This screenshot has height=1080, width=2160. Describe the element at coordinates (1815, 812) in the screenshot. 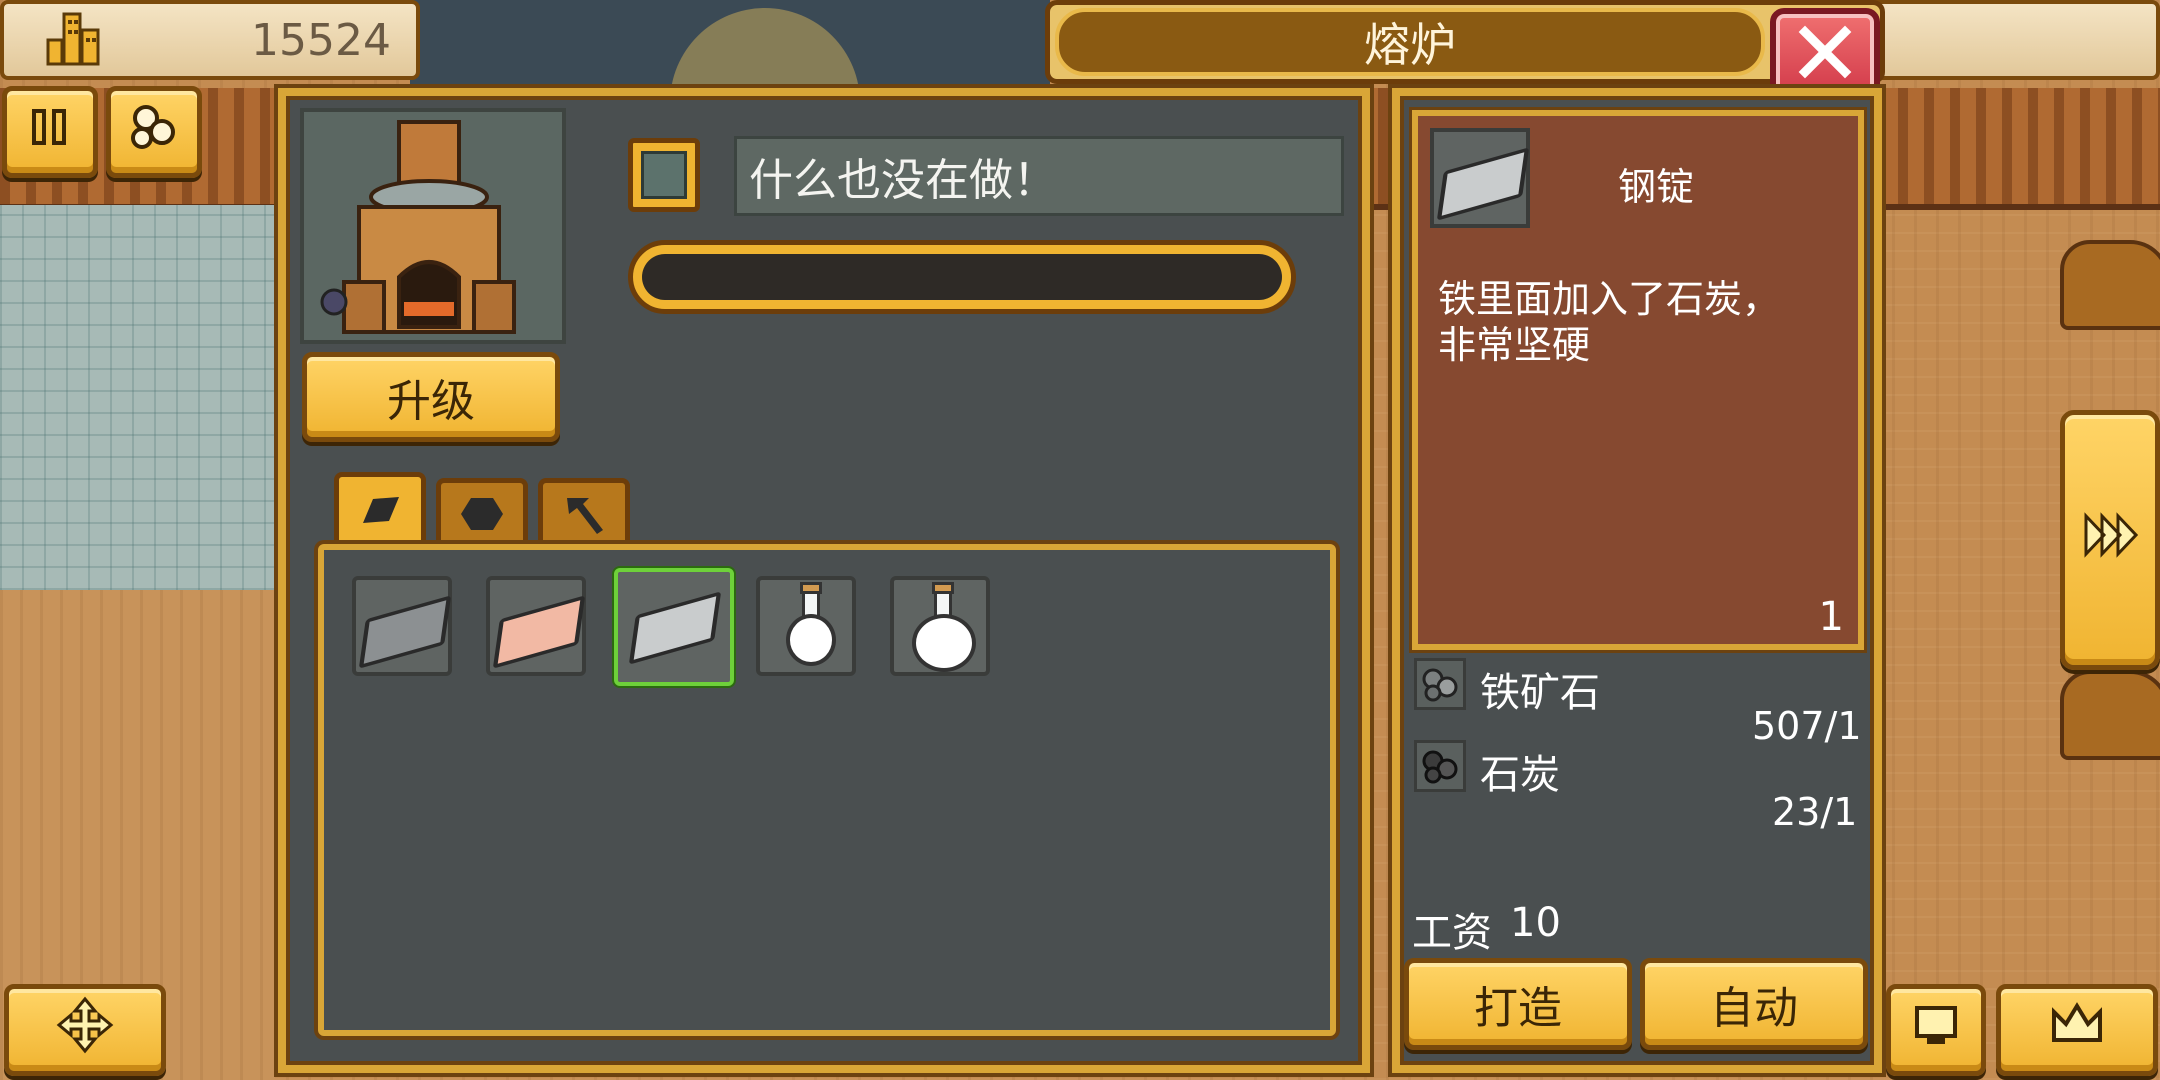

I see `material-amount: 23/1` at that location.